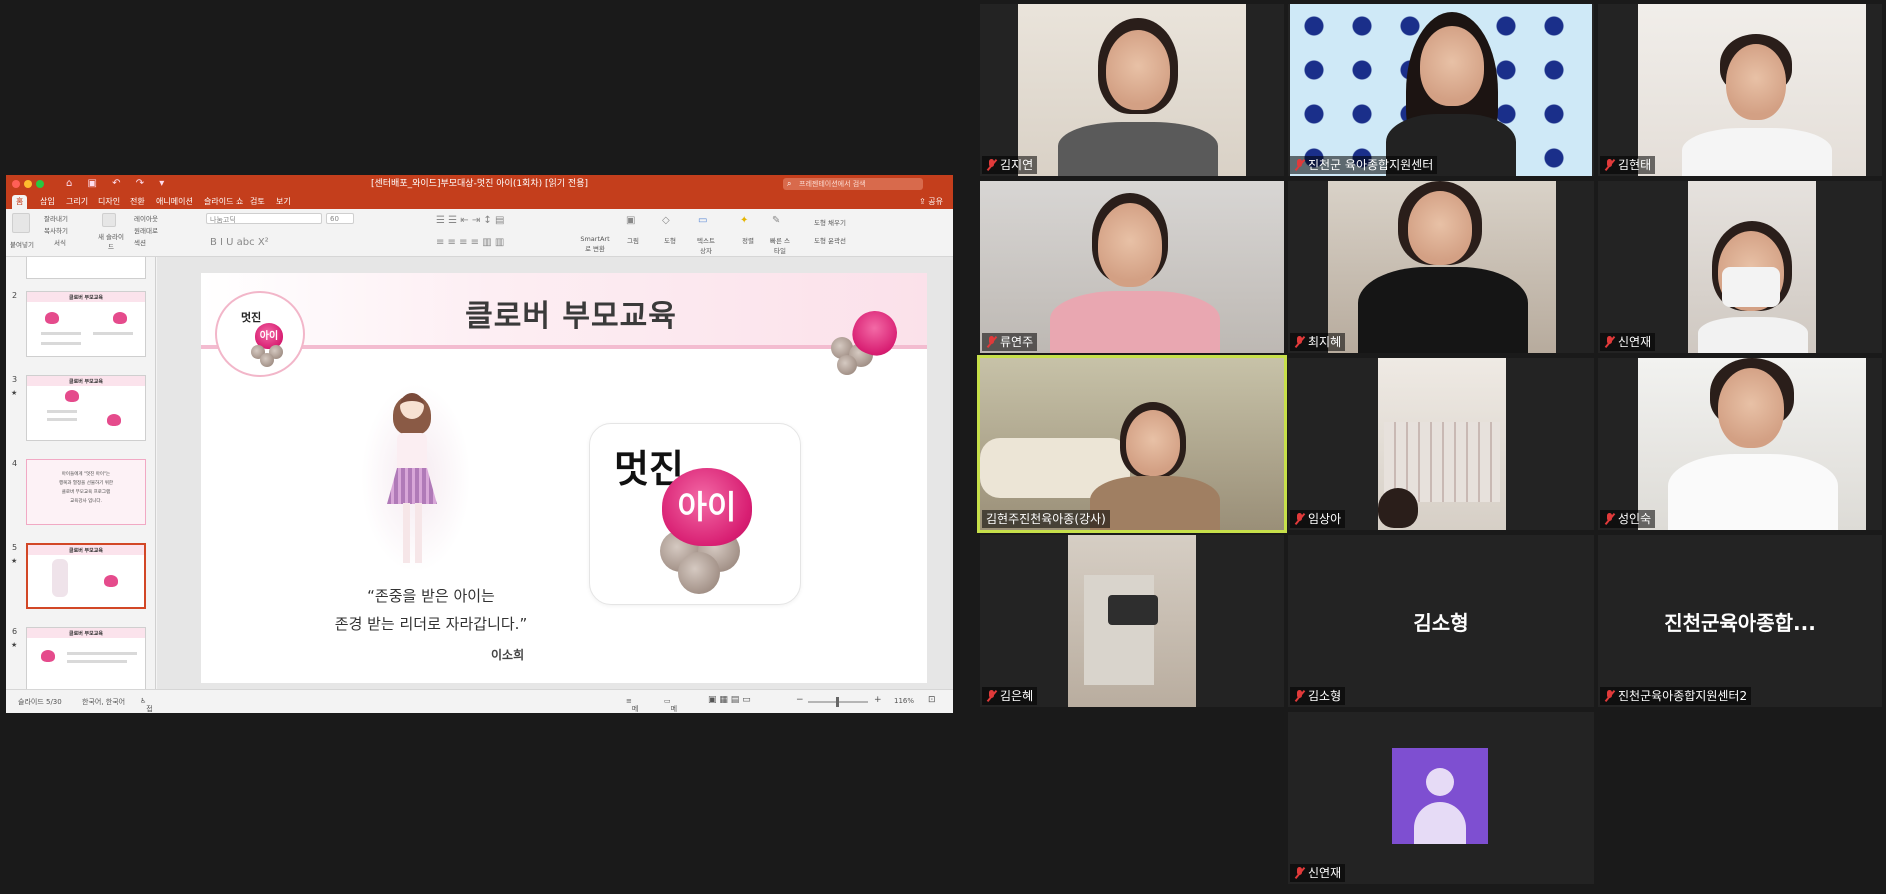 The height and width of the screenshot is (894, 1886). What do you see at coordinates (431, 595) in the screenshot?
I see `quote-line-1: “존중을 받은 아이는` at bounding box center [431, 595].